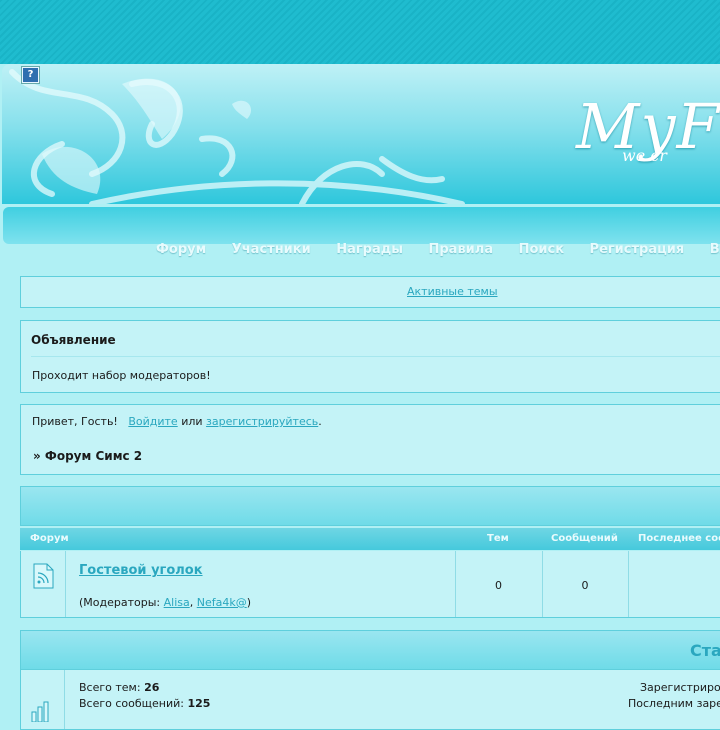  What do you see at coordinates (360, 32) in the screenshot?
I see `top-band` at bounding box center [360, 32].